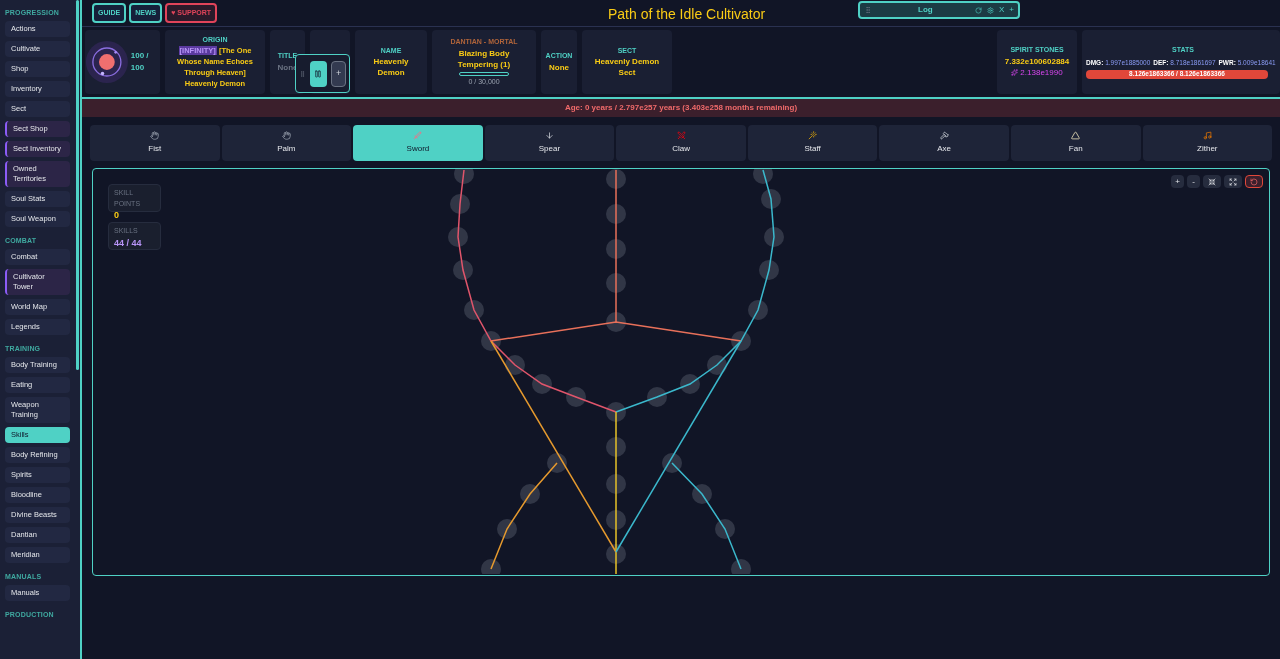 Image resolution: width=1280 pixels, height=659 pixels. Describe the element at coordinates (286, 143) in the screenshot. I see `weapon-tab: Palm` at that location.